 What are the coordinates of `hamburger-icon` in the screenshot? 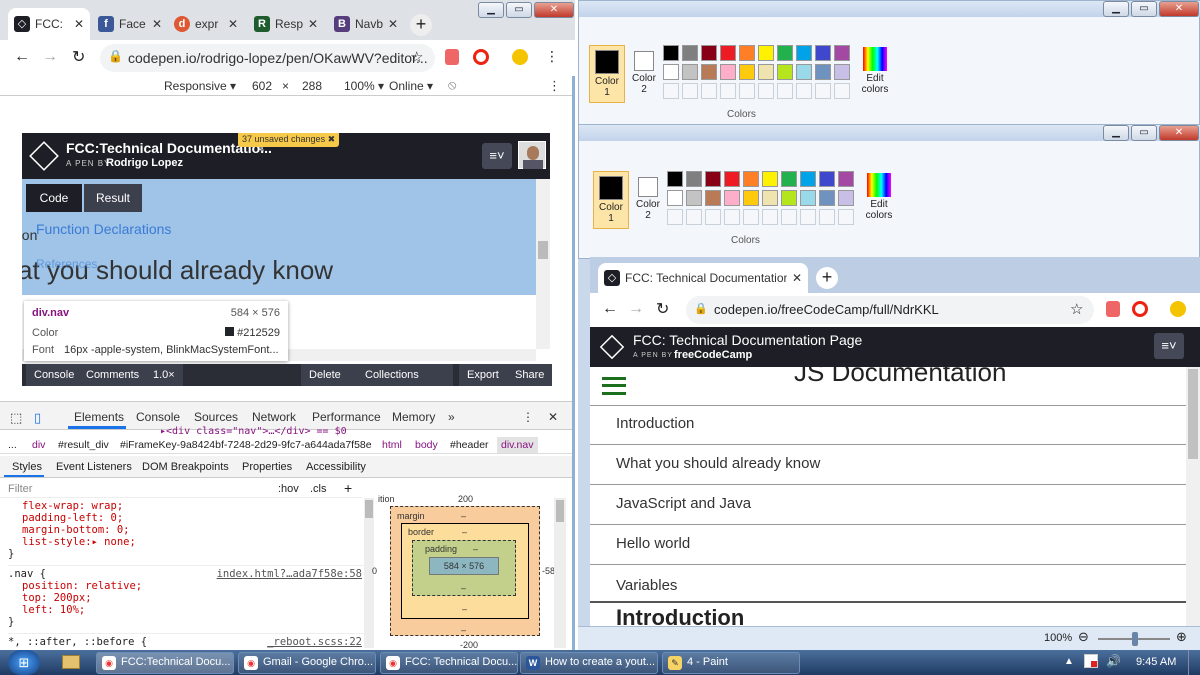 It's located at (614, 386).